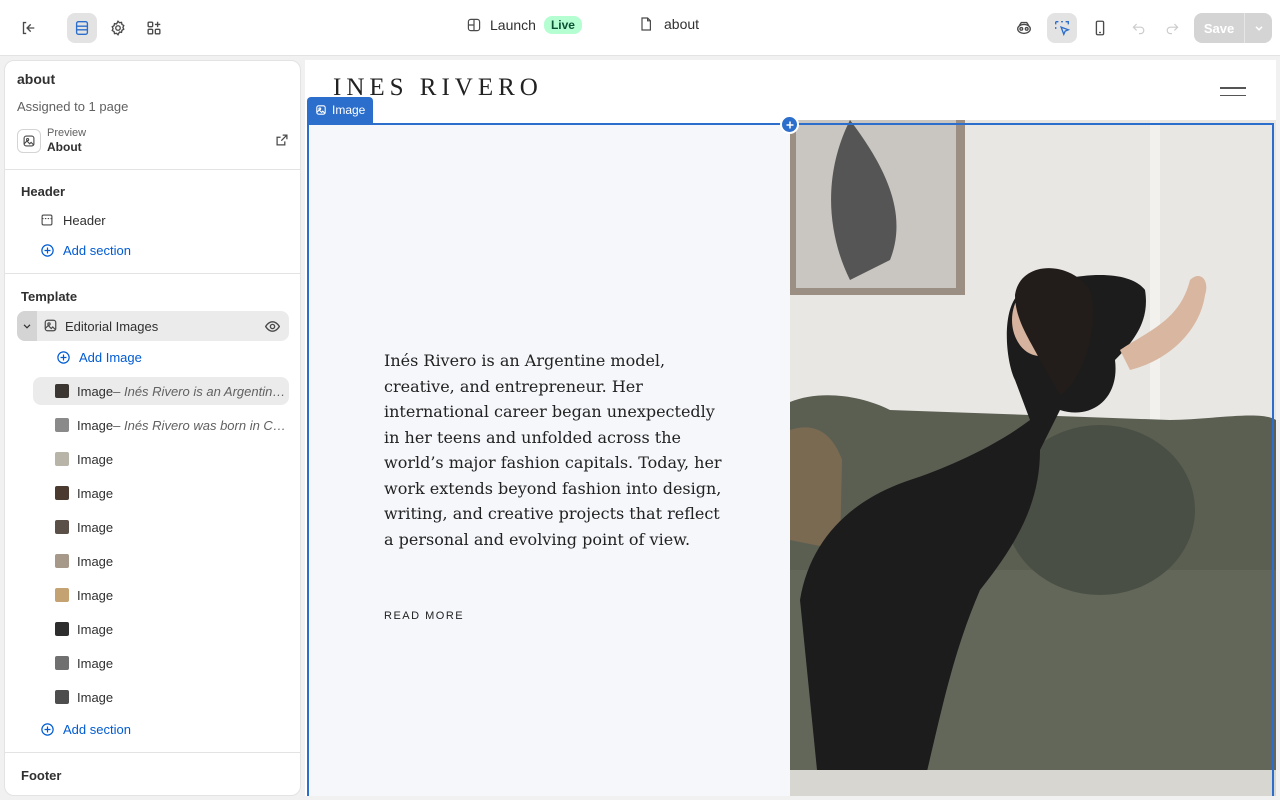 The image size is (1280, 800). I want to click on add-block-button, so click(789, 124).